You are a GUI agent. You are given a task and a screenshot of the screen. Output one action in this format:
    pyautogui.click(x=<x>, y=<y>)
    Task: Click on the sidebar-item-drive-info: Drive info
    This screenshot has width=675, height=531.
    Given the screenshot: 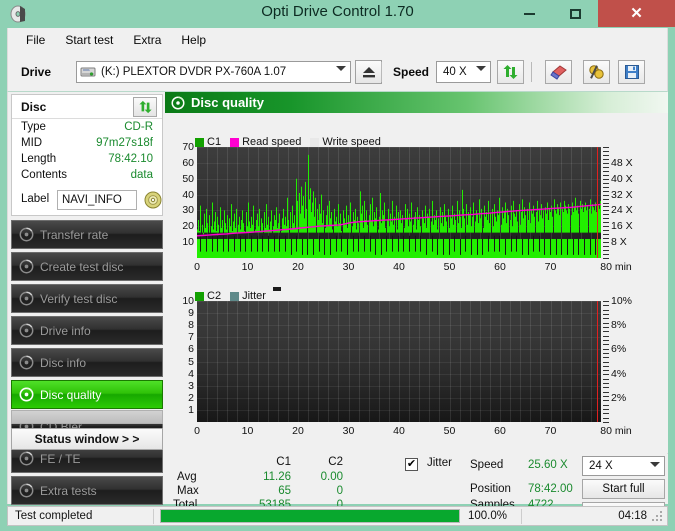 What is the action you would take?
    pyautogui.click(x=87, y=330)
    